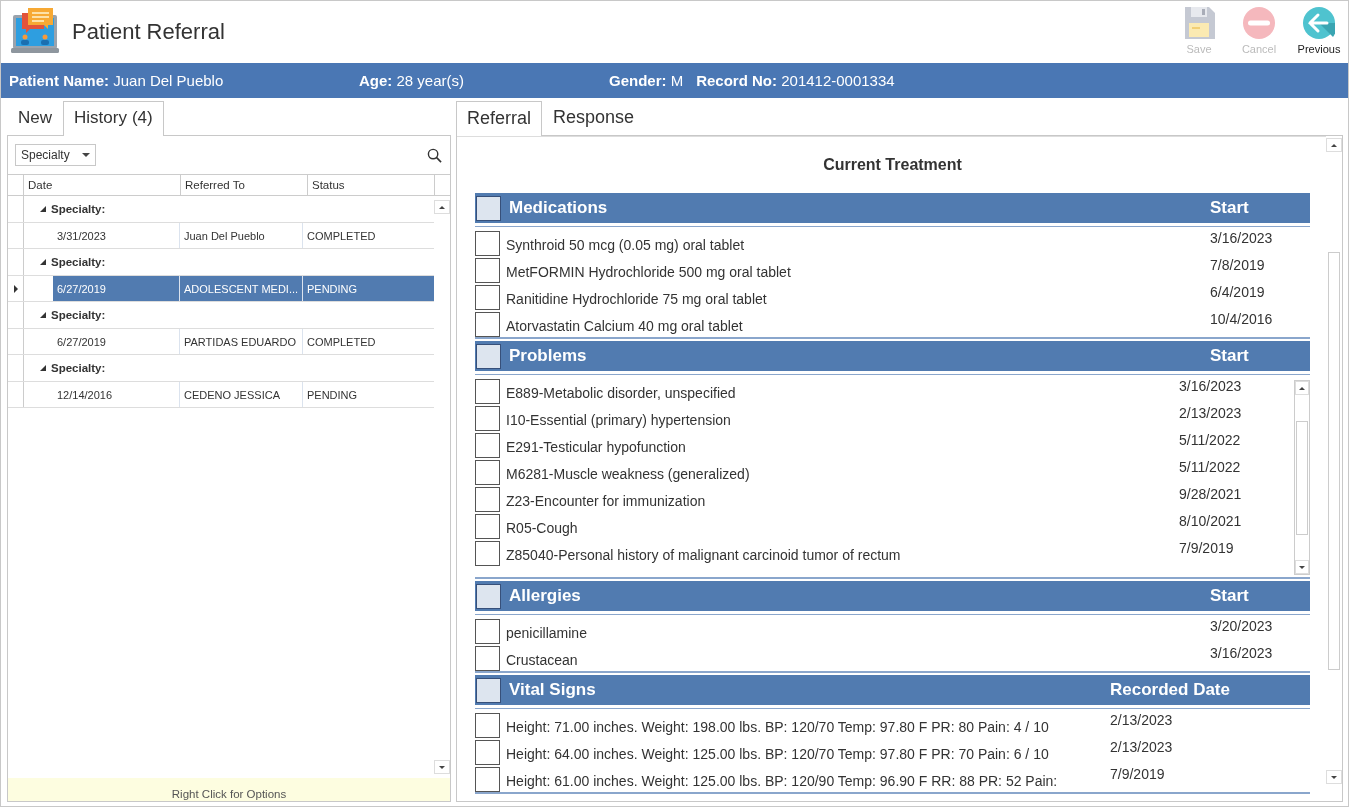 This screenshot has height=807, width=1349. What do you see at coordinates (782, 782) in the screenshot?
I see `item-text: Height: 61.00 inches. Weight: 125.00 lbs. BP: 120/90 Temp: 96.90 F RR: 88 PR: 52 Pain:` at bounding box center [782, 782].